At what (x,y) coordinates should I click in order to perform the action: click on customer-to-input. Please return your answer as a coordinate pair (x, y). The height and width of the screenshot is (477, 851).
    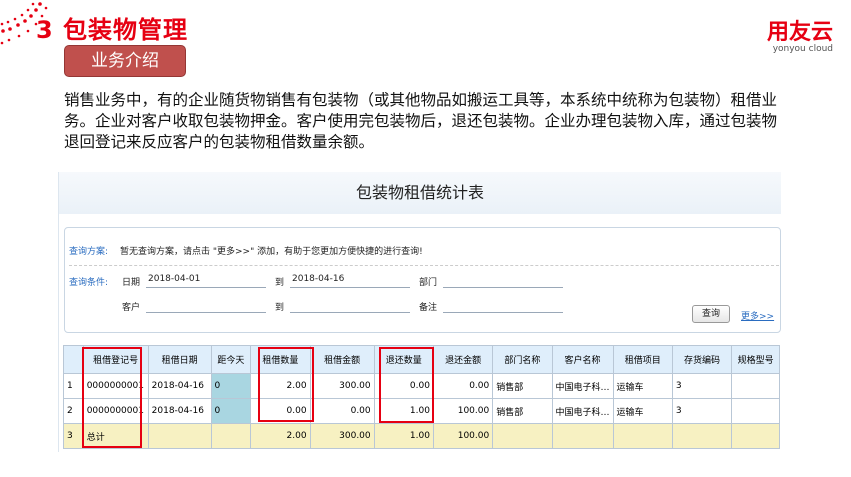
    Looking at the image, I should click on (350, 306).